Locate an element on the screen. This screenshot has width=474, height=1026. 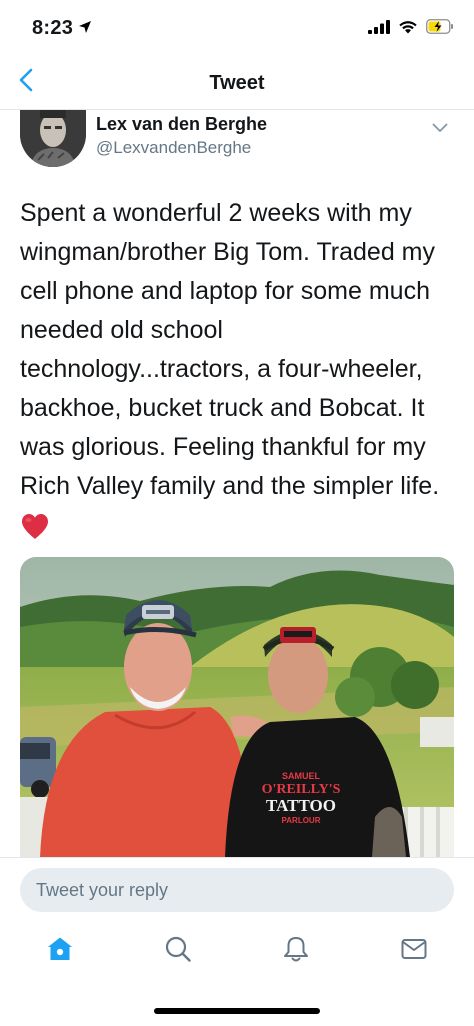
messages-envelope-icon is located at coordinates (414, 951).